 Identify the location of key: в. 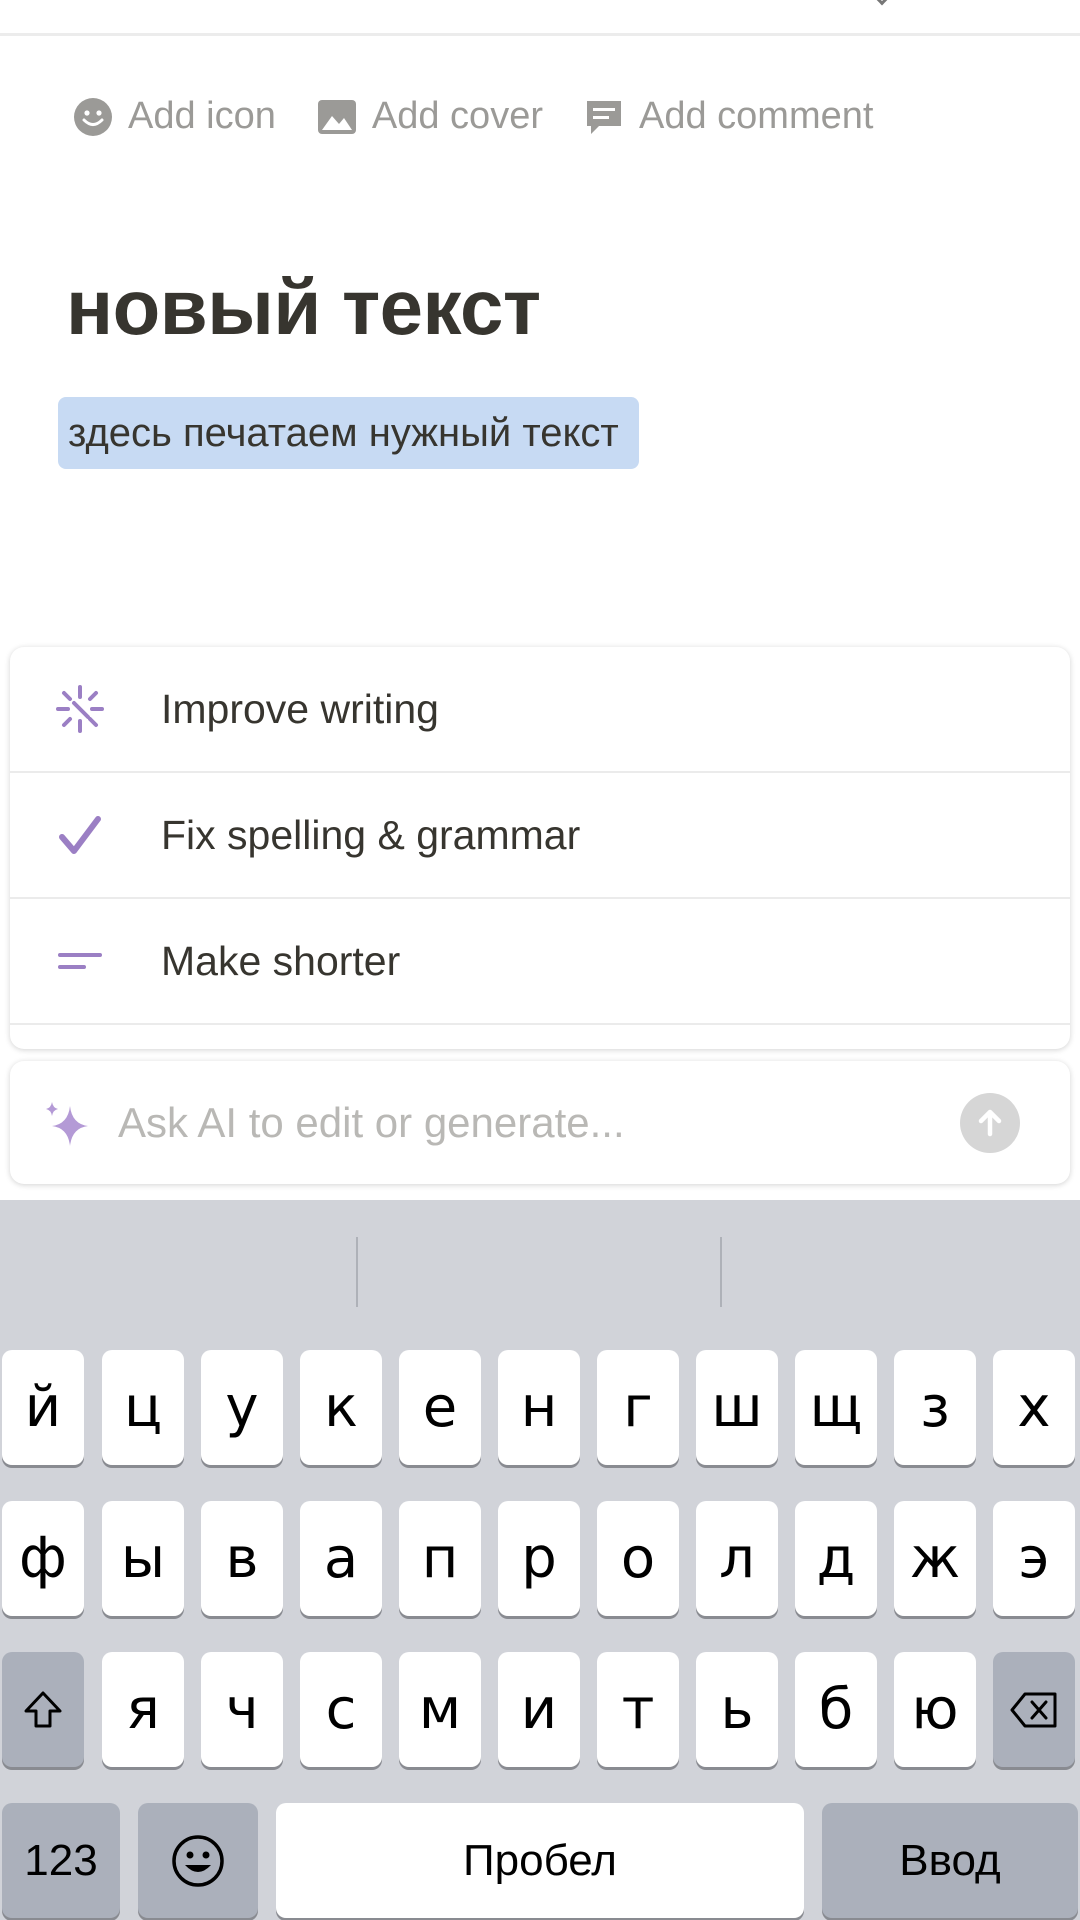
(242, 1558).